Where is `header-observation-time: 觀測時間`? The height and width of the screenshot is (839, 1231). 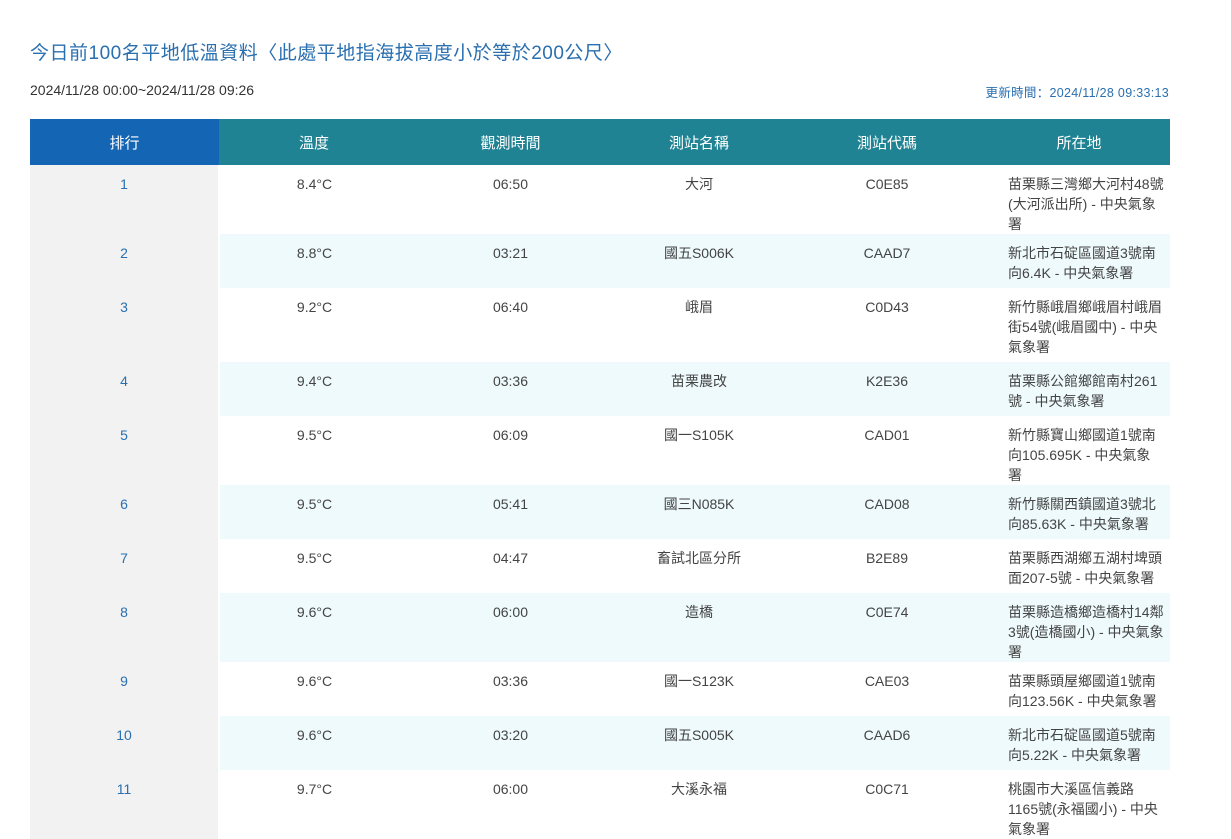 header-observation-time: 觀測時間 is located at coordinates (510, 142).